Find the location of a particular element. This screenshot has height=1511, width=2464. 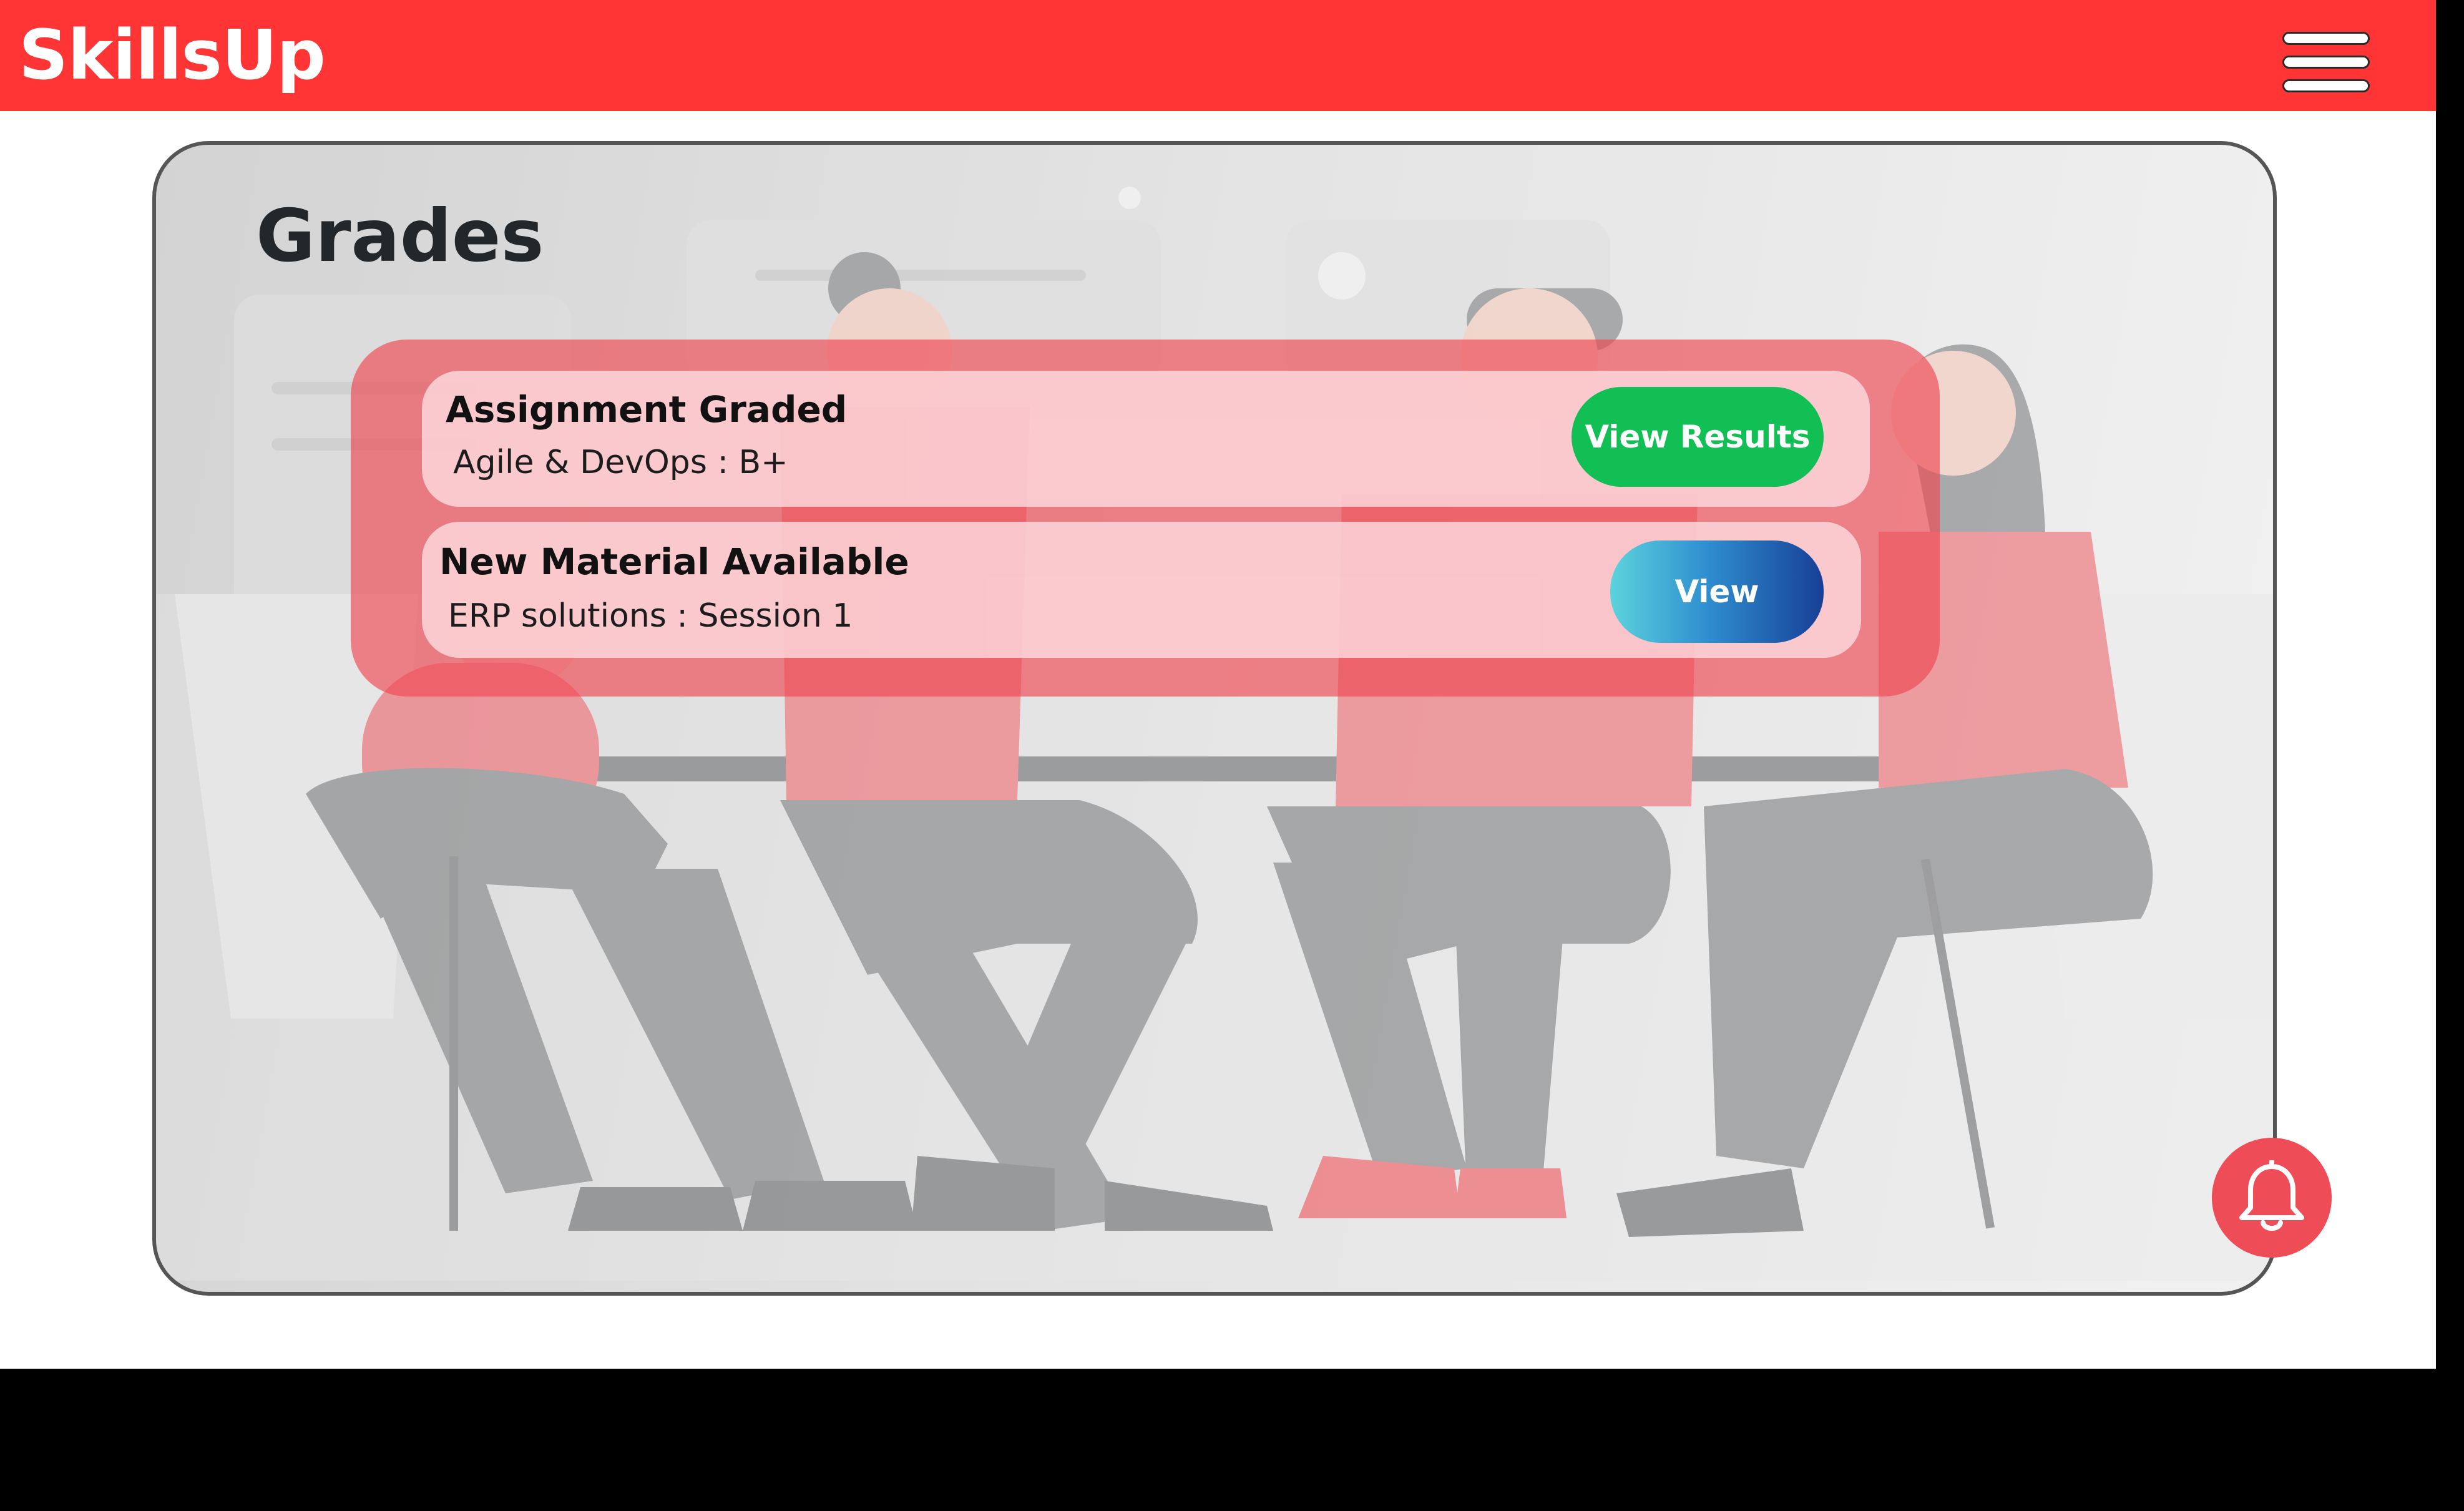

top-navigation-bar: SkillsUp is located at coordinates (1218, 56).